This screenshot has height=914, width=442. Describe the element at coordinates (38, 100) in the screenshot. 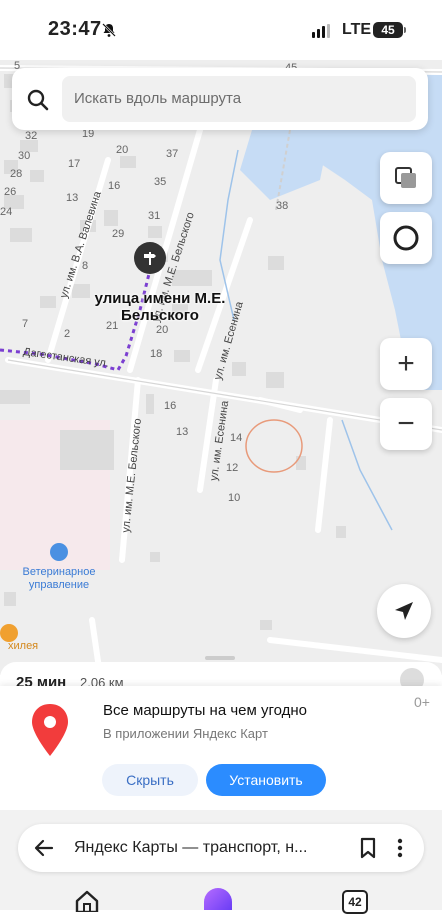

I see `search-icon` at that location.